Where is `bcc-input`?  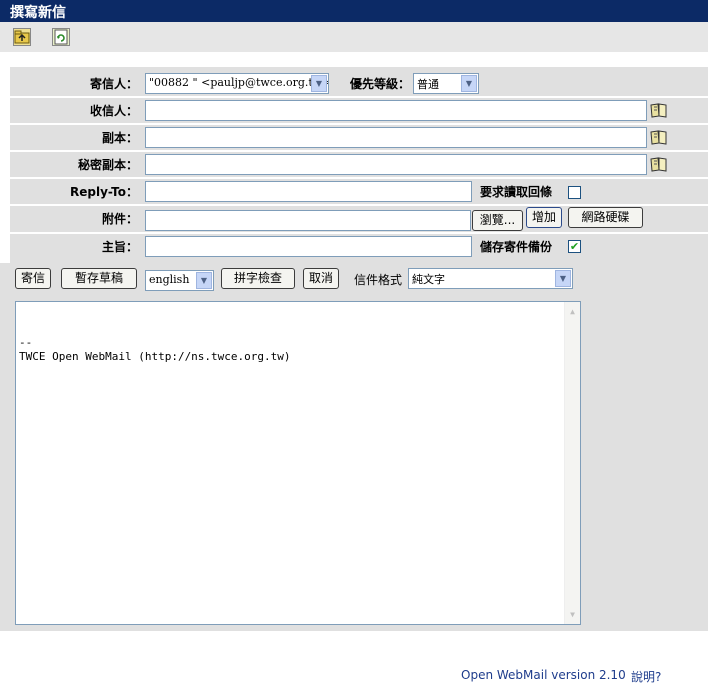
bcc-input is located at coordinates (396, 164).